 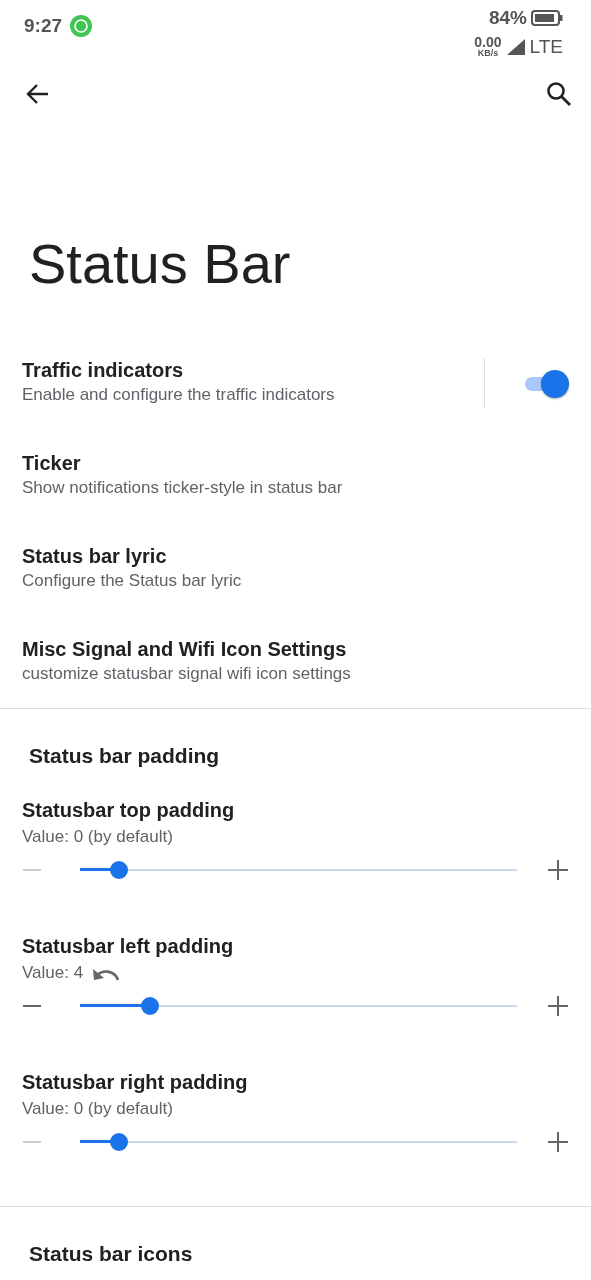 What do you see at coordinates (81, 26) in the screenshot?
I see `chat-app-icon` at bounding box center [81, 26].